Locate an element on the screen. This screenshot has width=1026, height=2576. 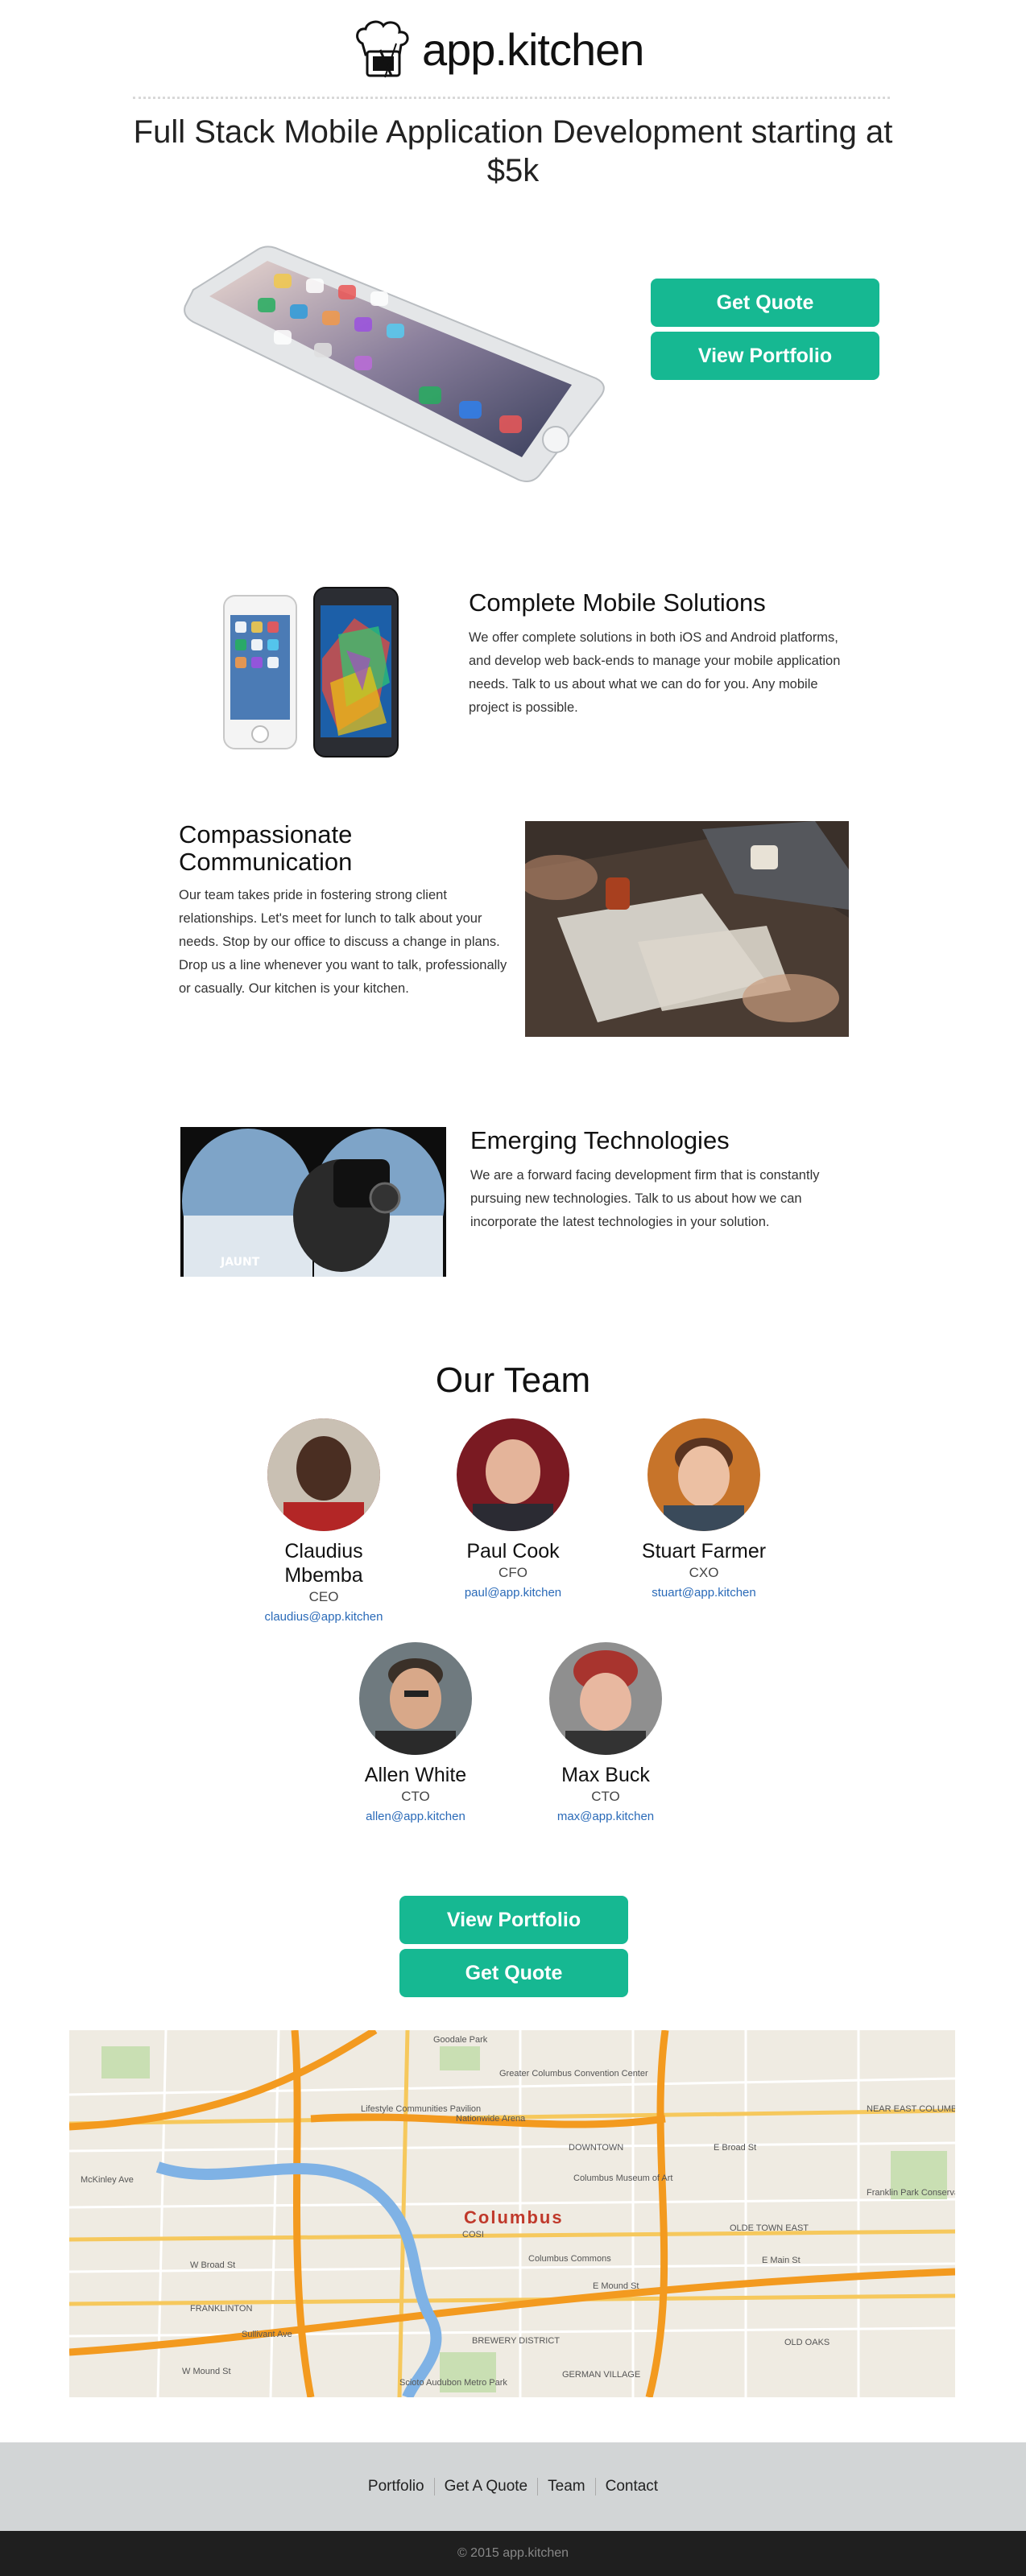
hero-view-portfolio-button: View Portfolio is located at coordinates (765, 356).